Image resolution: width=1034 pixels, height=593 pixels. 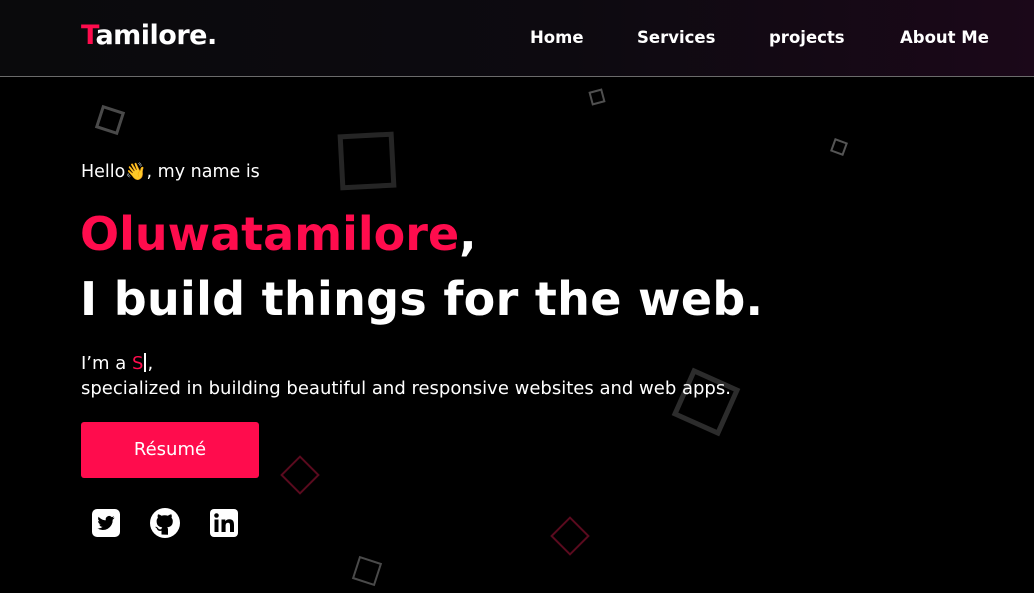 I want to click on intro-prefix: I’m a, so click(x=107, y=363).